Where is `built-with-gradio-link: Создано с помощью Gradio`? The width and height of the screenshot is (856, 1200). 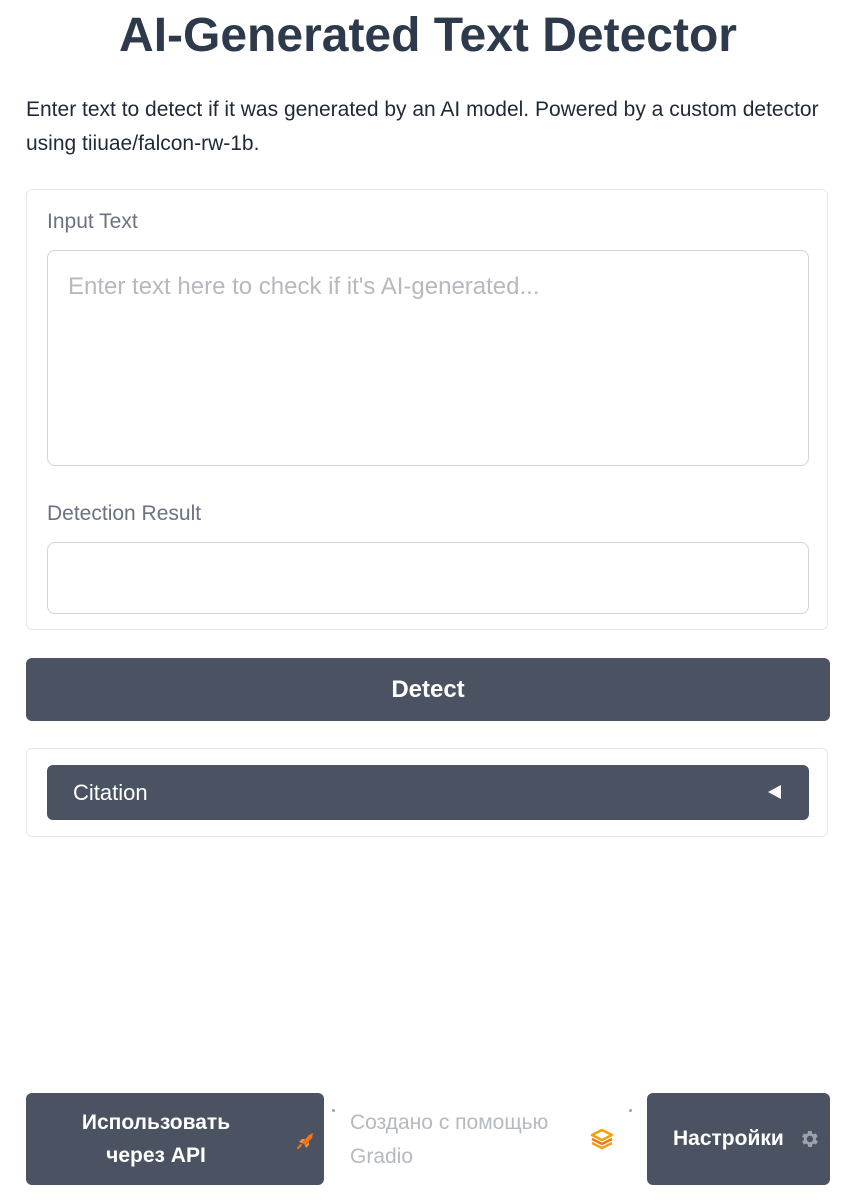
built-with-gradio-link: Создано с помощью Gradio is located at coordinates (465, 1140).